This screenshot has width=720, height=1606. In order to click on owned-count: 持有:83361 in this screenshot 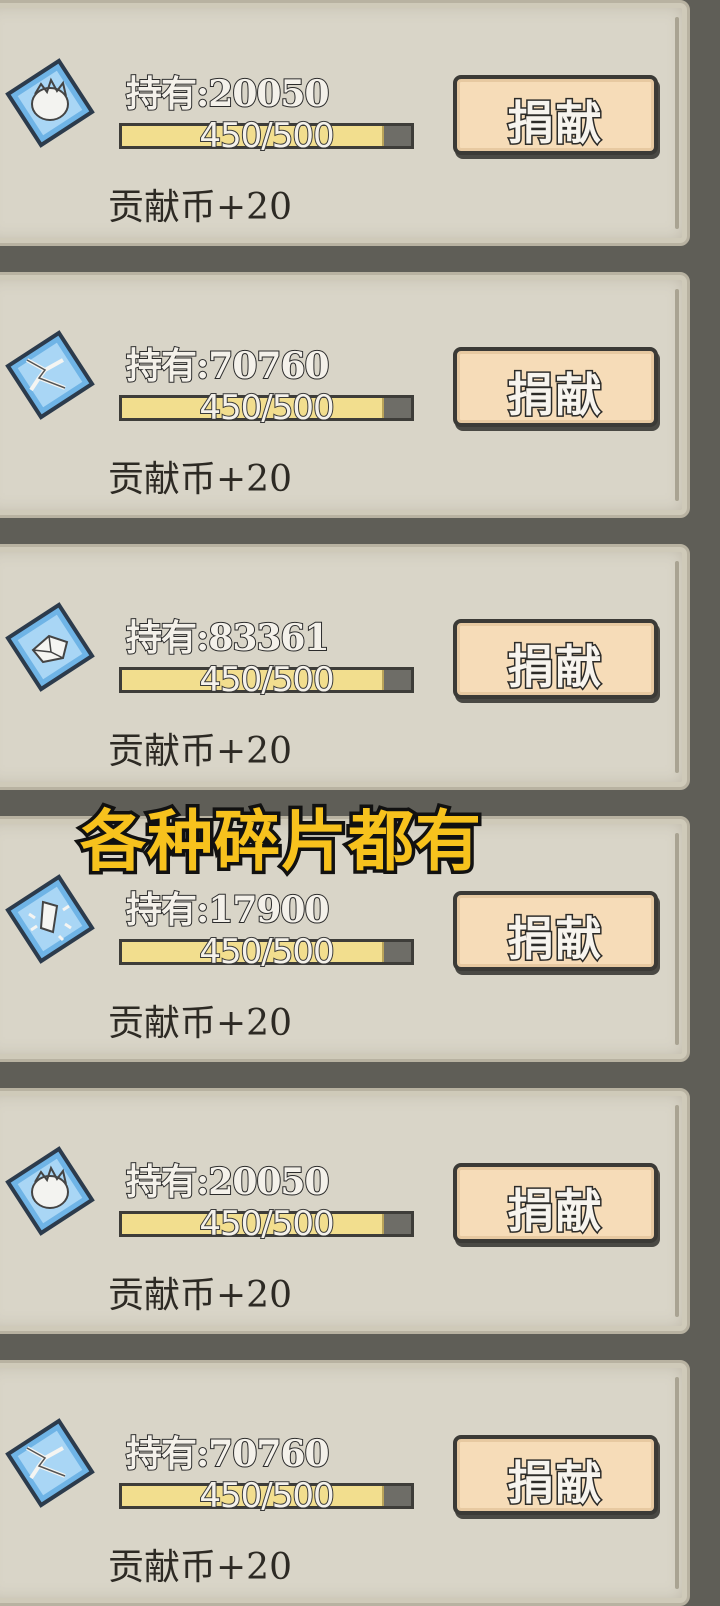, I will do `click(228, 638)`.